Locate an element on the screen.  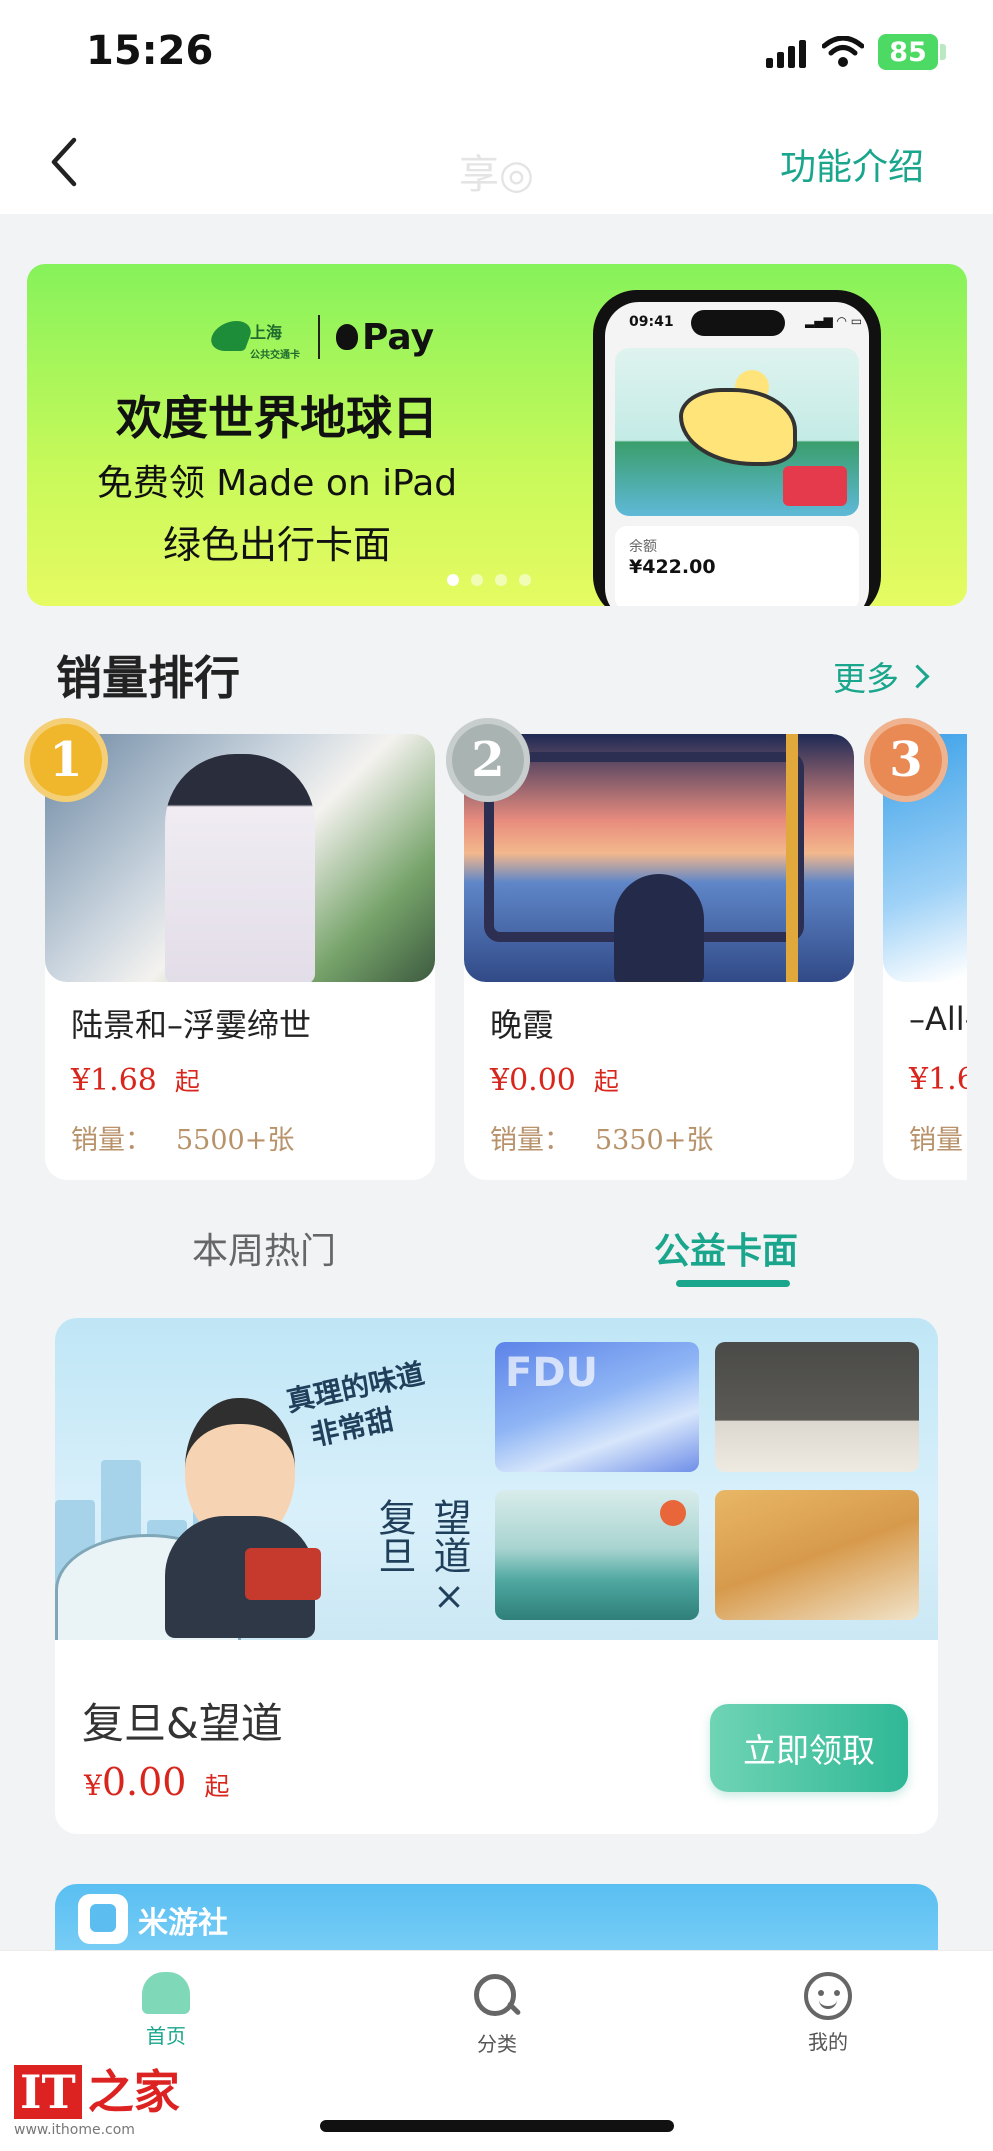
status-time: 15:26 is located at coordinates (150, 51).